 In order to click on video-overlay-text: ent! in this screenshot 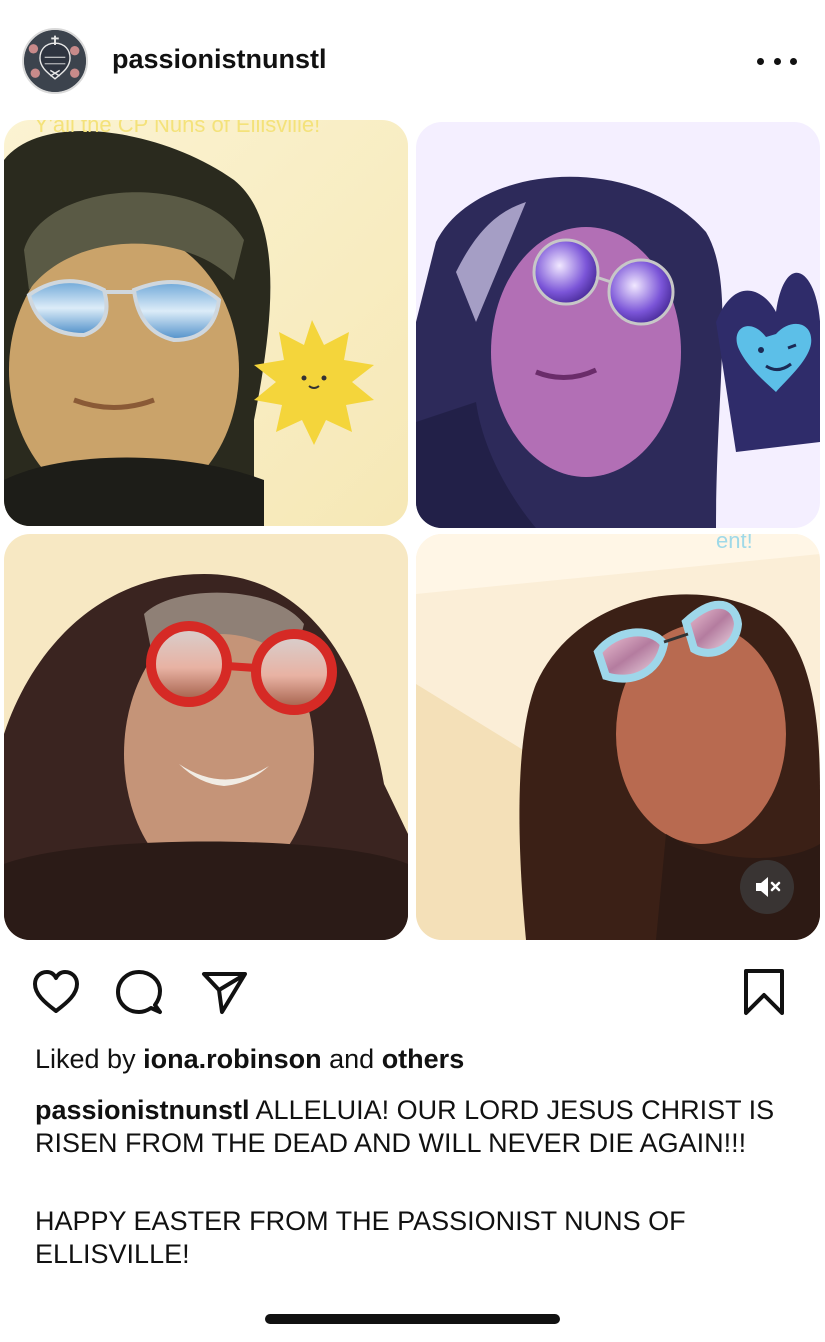, I will do `click(734, 543)`.